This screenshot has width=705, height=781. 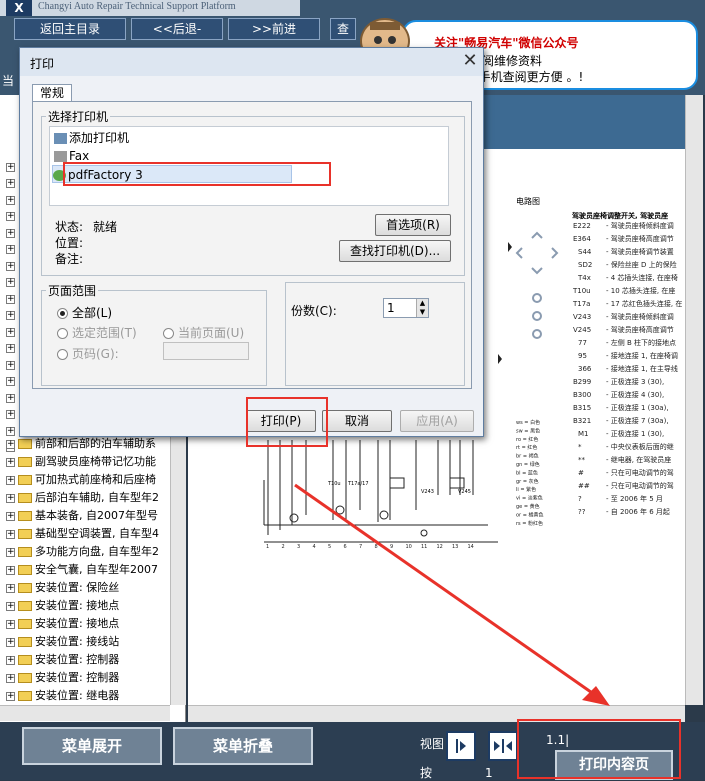 What do you see at coordinates (599, 749) in the screenshot?
I see `print-content-highlight` at bounding box center [599, 749].